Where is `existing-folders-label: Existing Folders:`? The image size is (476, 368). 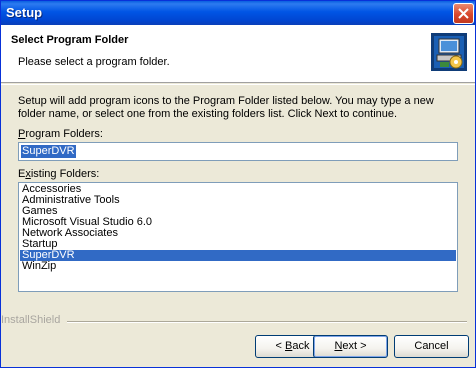 existing-folders-label: Existing Folders: is located at coordinates (58, 174).